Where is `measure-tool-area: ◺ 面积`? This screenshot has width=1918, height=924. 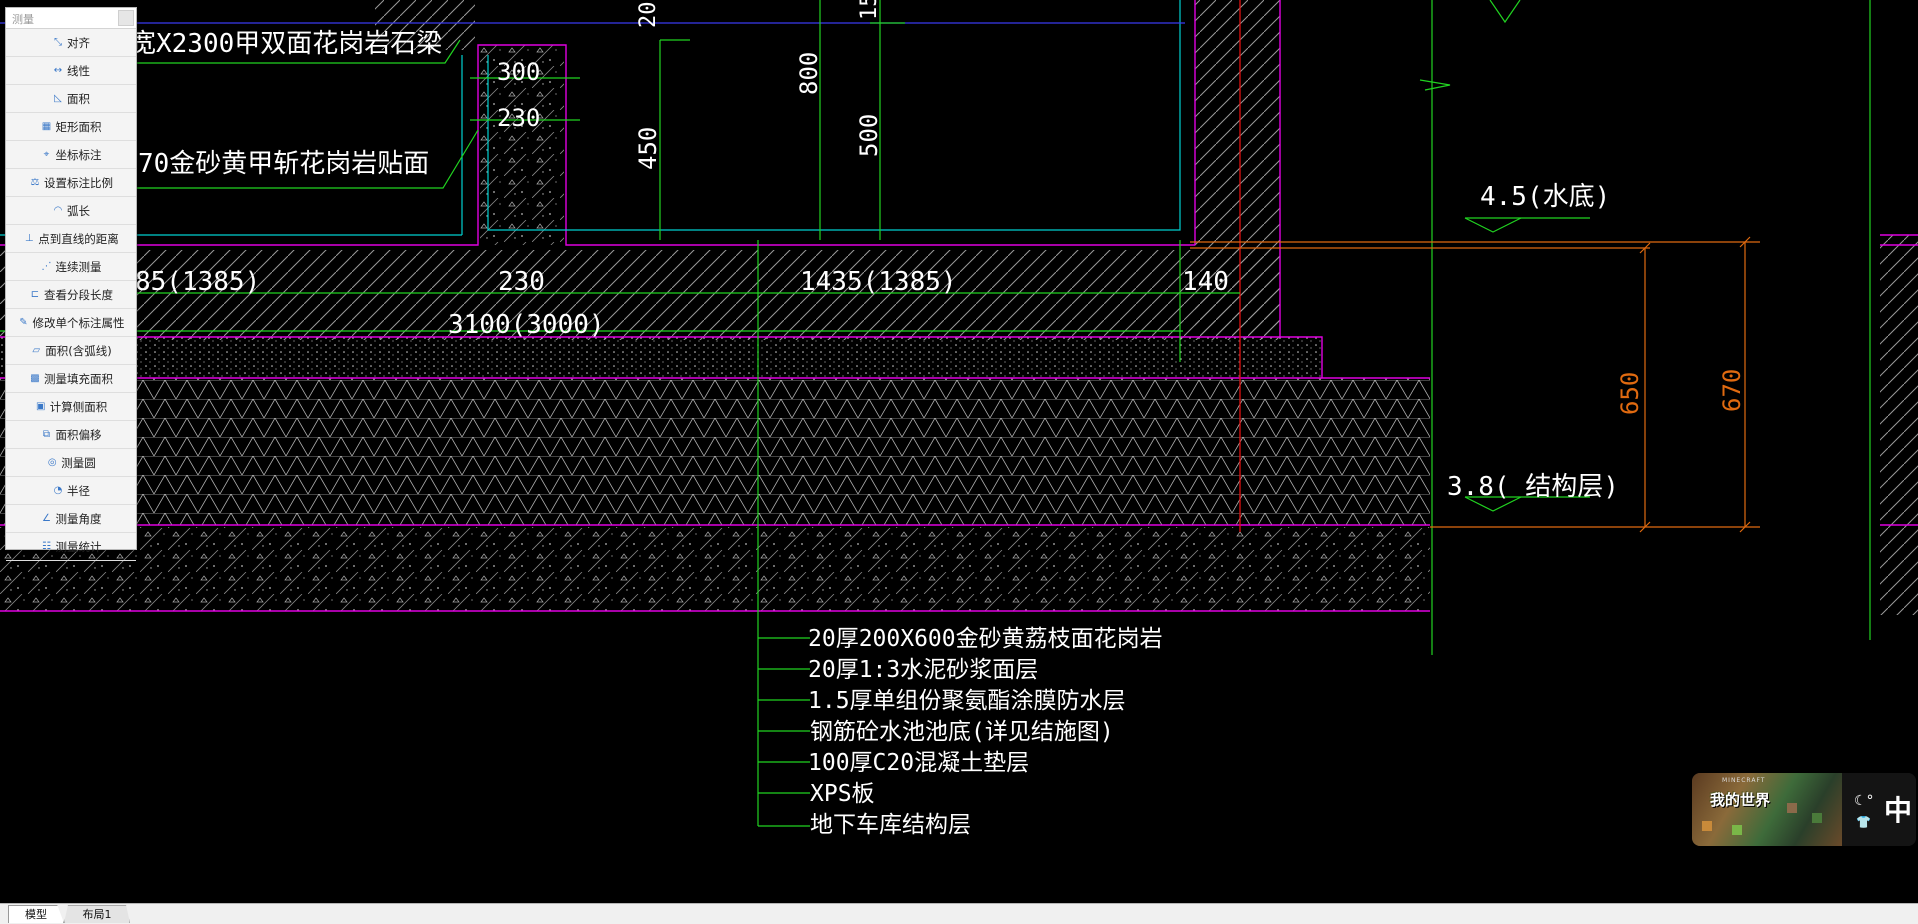 measure-tool-area: ◺ 面积 is located at coordinates (71, 99).